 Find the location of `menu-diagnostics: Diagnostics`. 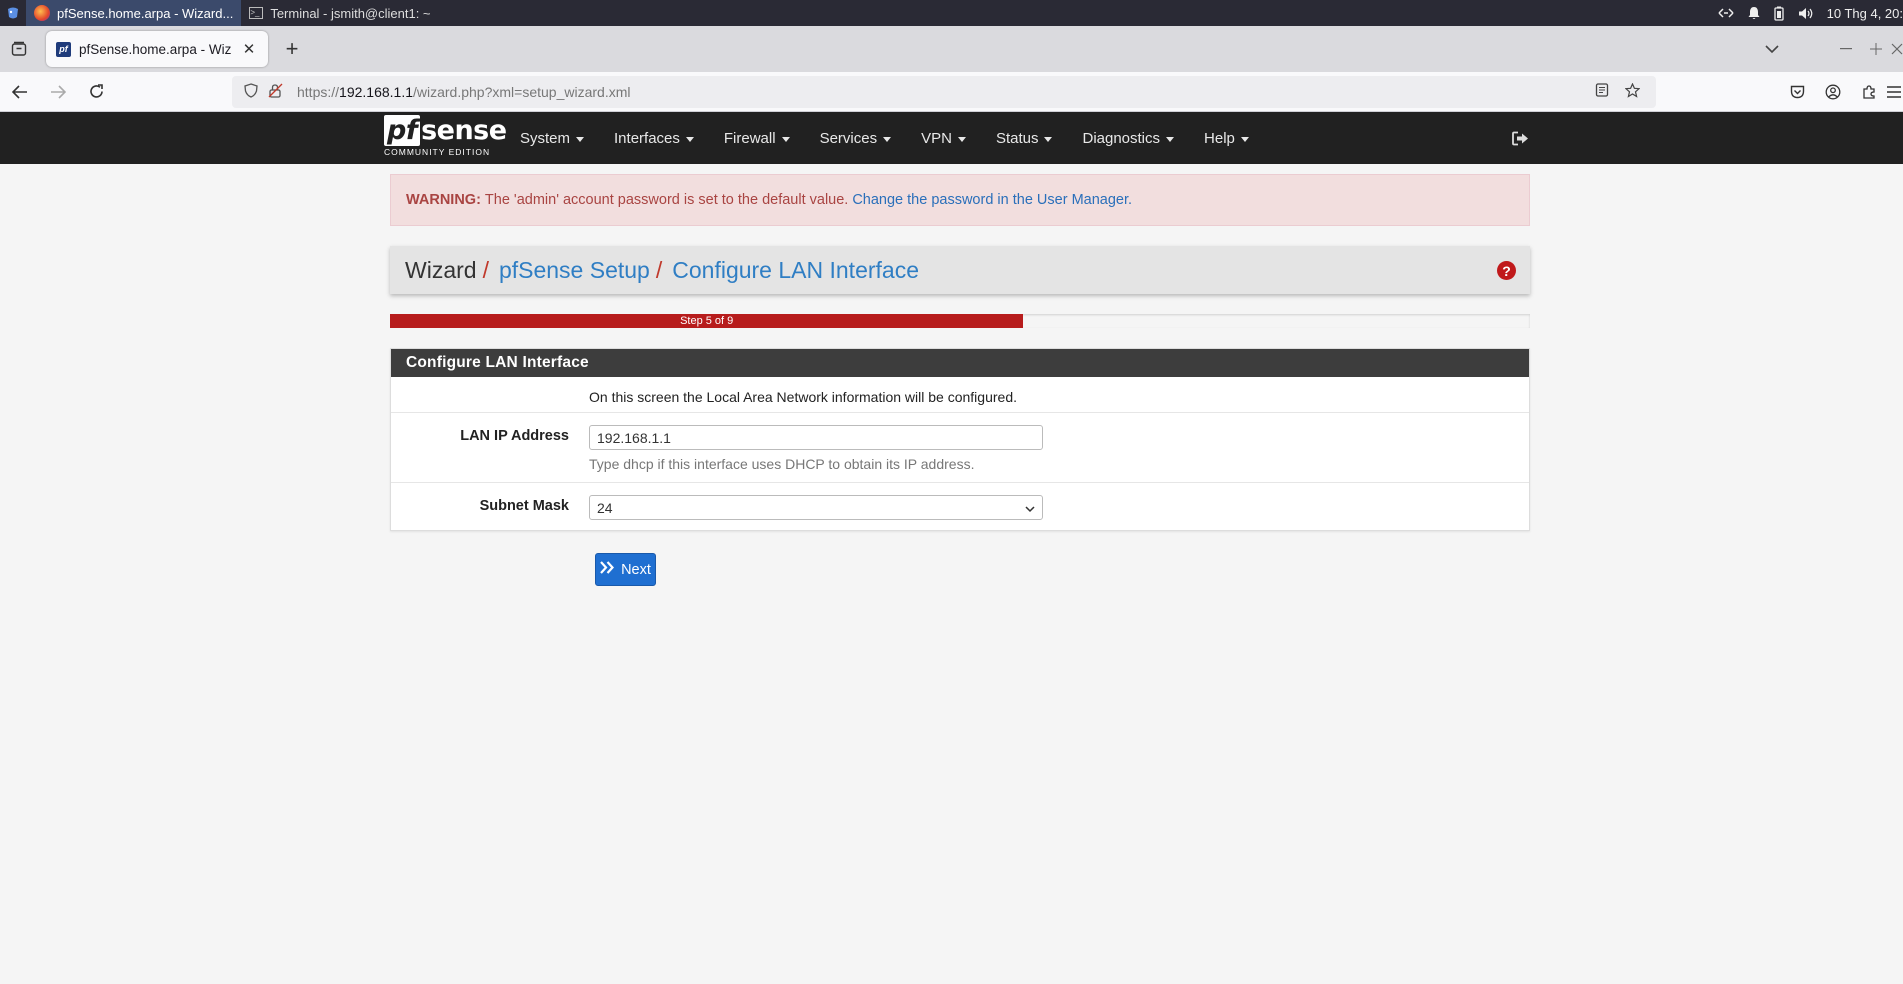

menu-diagnostics: Diagnostics is located at coordinates (1128, 138).